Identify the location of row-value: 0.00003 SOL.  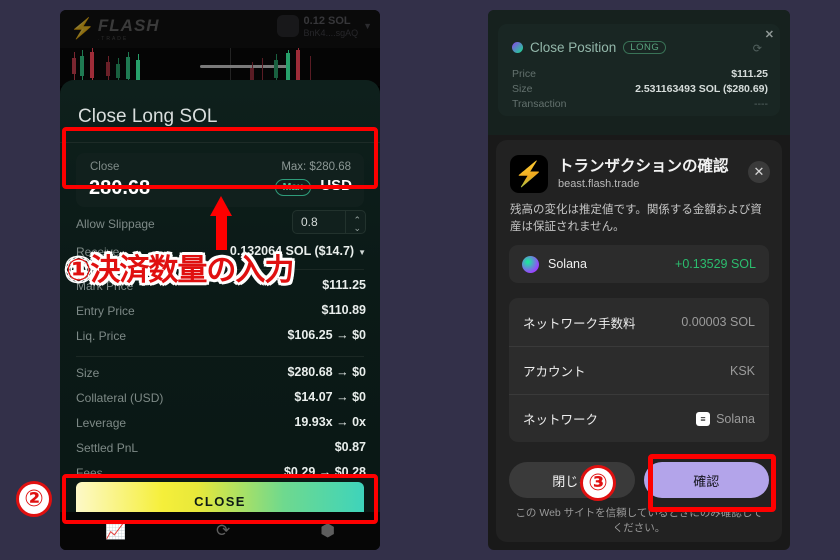
(718, 322).